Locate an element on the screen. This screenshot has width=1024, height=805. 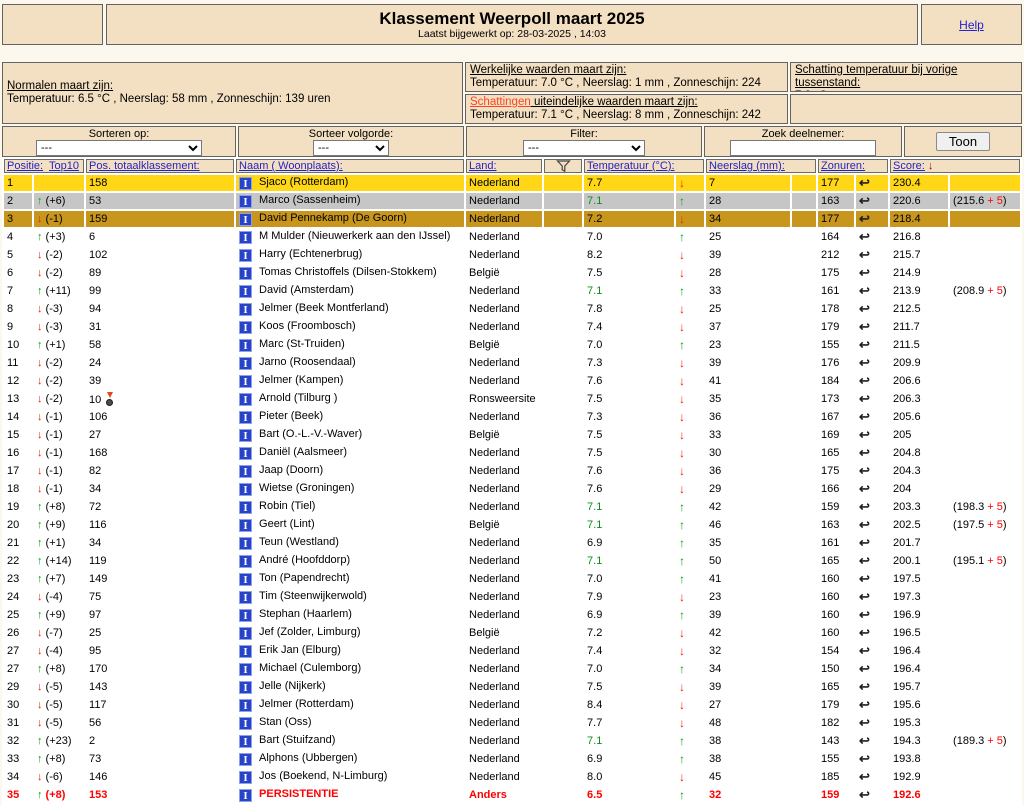
header-score-link: Score: is located at coordinates (909, 166).